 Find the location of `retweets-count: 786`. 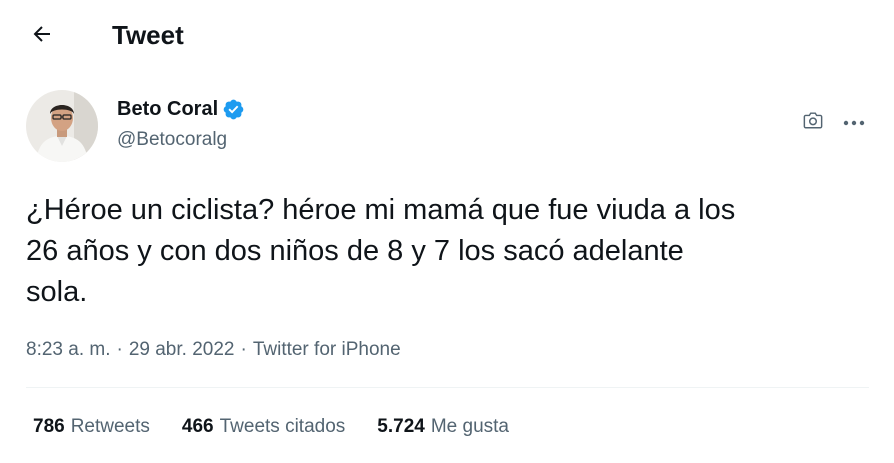

retweets-count: 786 is located at coordinates (49, 426).